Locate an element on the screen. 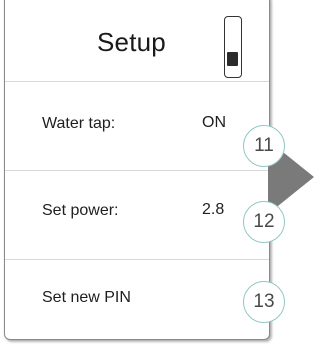  menu-item-label: Water tap: is located at coordinates (79, 123).